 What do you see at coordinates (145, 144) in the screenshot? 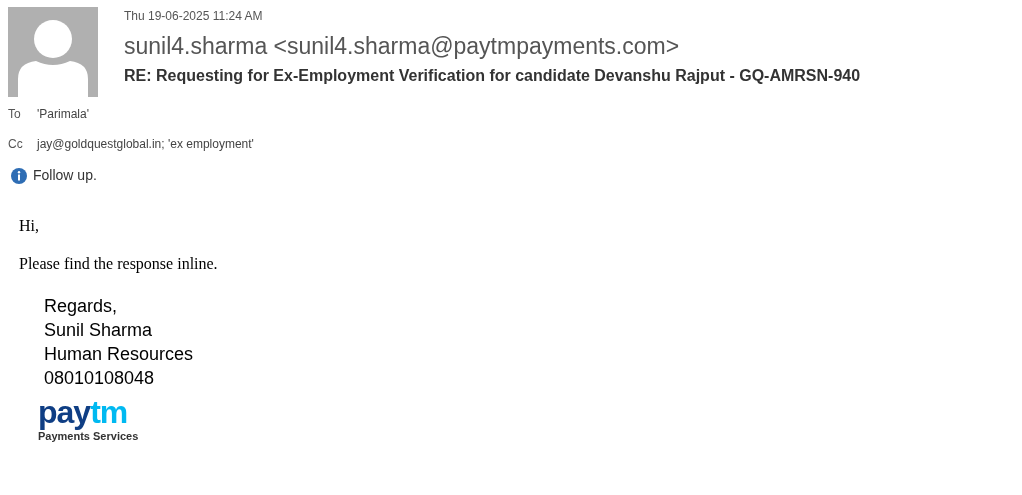
I see `recipient-value: jay@goldquestglobal.in; 'ex employment'` at bounding box center [145, 144].